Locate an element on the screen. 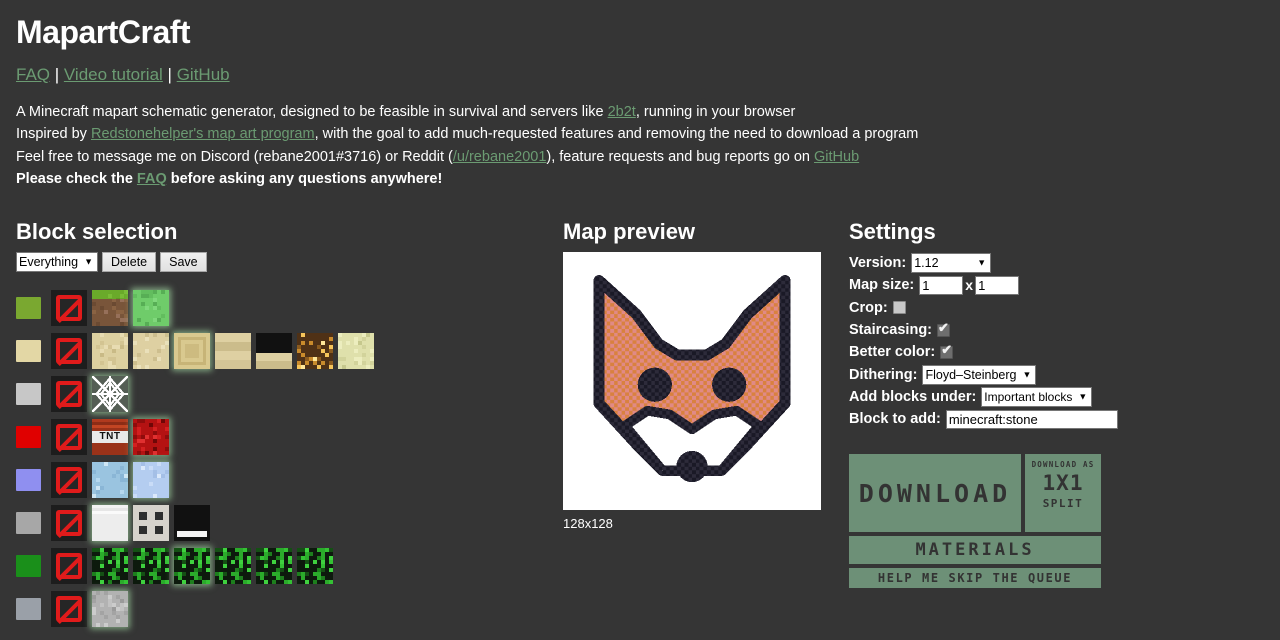  block-option-oak-leaves is located at coordinates (110, 565).